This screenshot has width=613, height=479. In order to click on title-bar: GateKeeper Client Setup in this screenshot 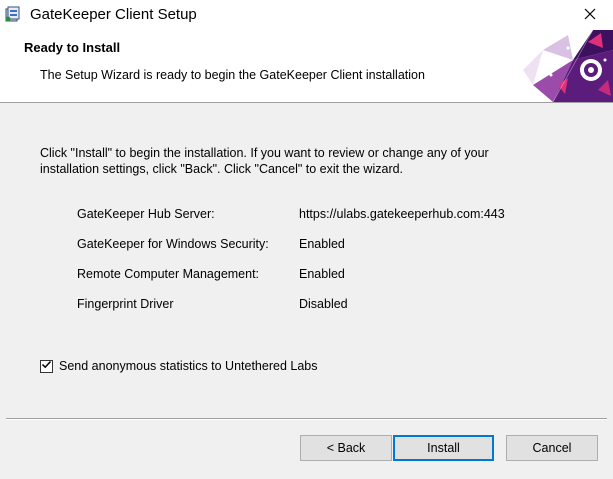, I will do `click(306, 15)`.